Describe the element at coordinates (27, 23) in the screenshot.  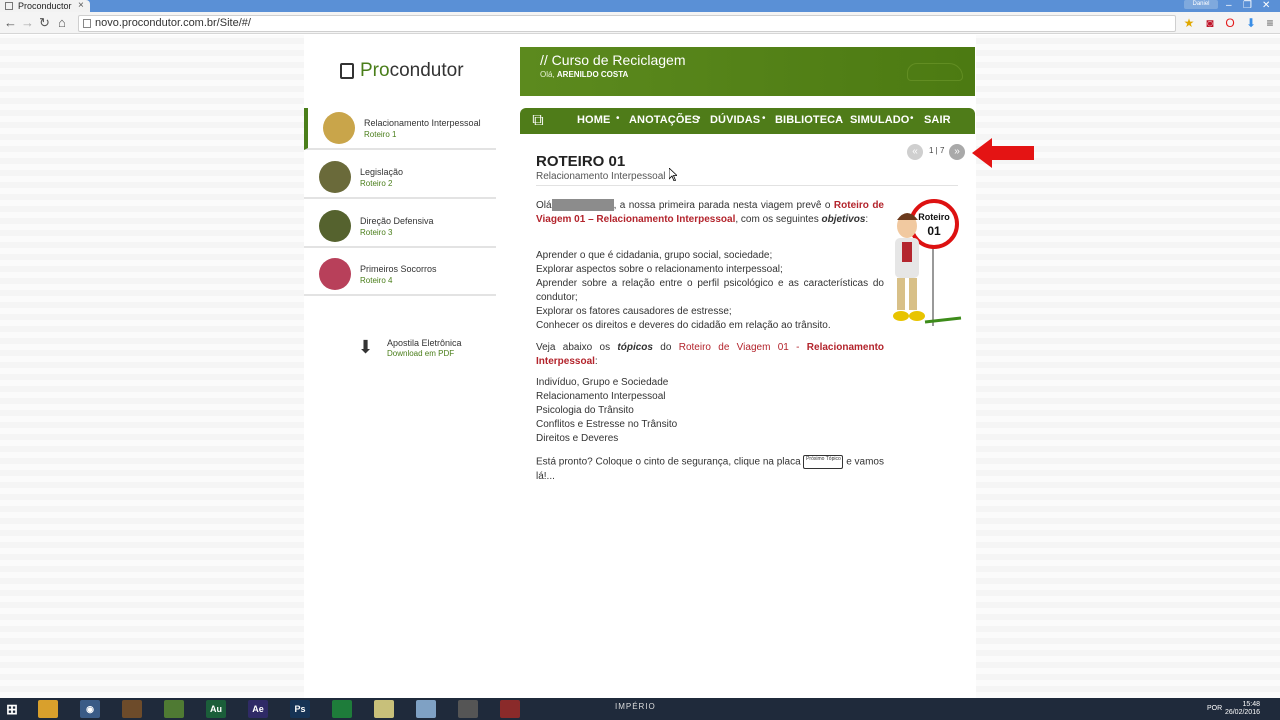
I see `forward-icon: →` at that location.